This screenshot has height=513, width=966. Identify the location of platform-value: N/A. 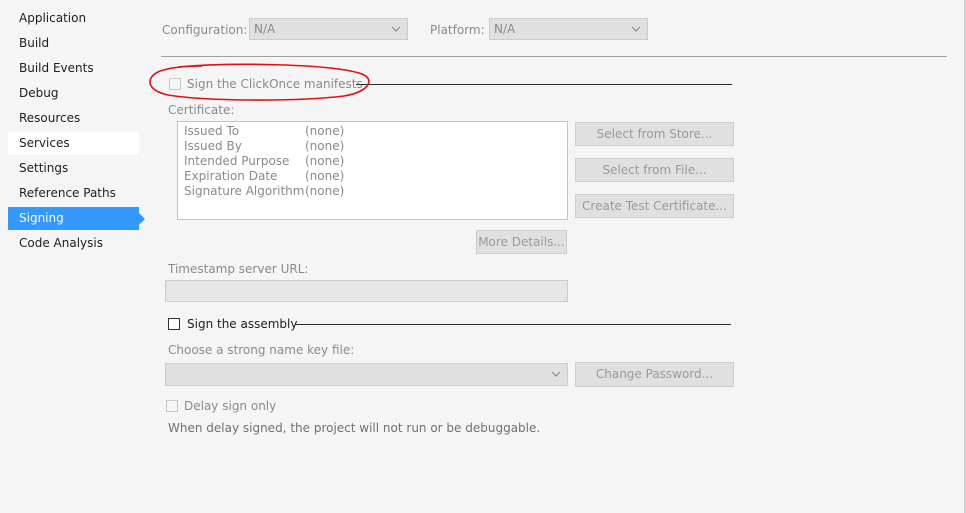
(505, 29).